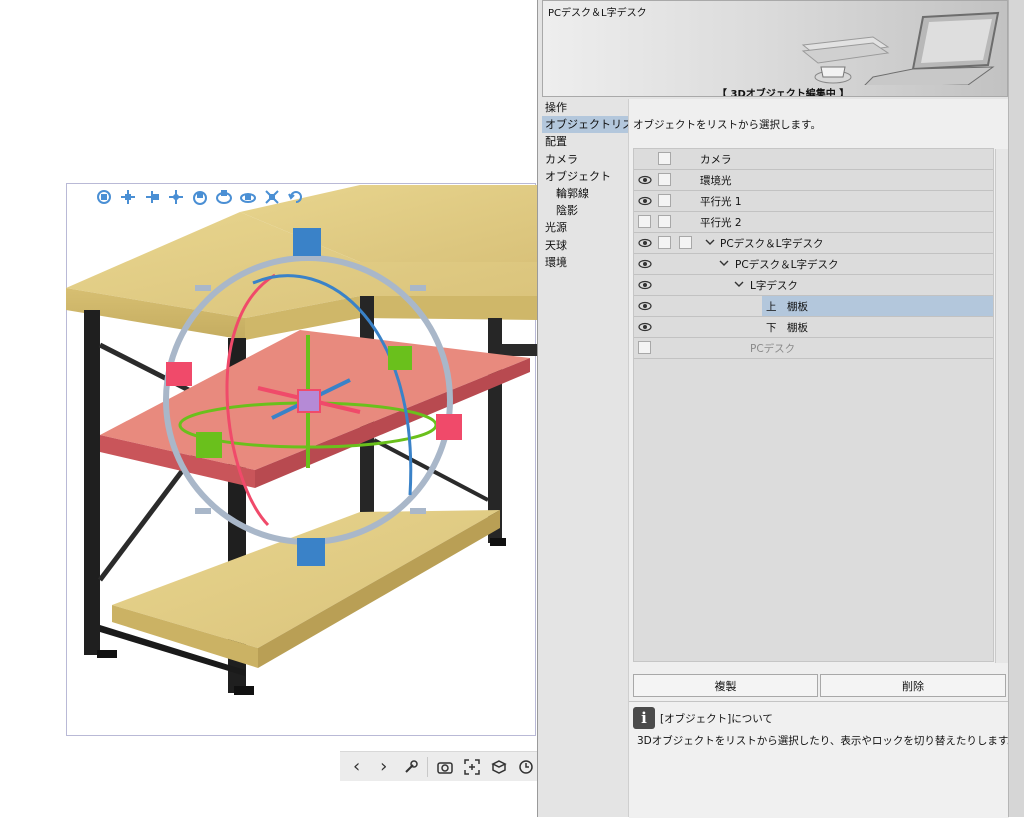 The height and width of the screenshot is (818, 1024). What do you see at coordinates (472, 767) in the screenshot?
I see `fit-icon` at bounding box center [472, 767].